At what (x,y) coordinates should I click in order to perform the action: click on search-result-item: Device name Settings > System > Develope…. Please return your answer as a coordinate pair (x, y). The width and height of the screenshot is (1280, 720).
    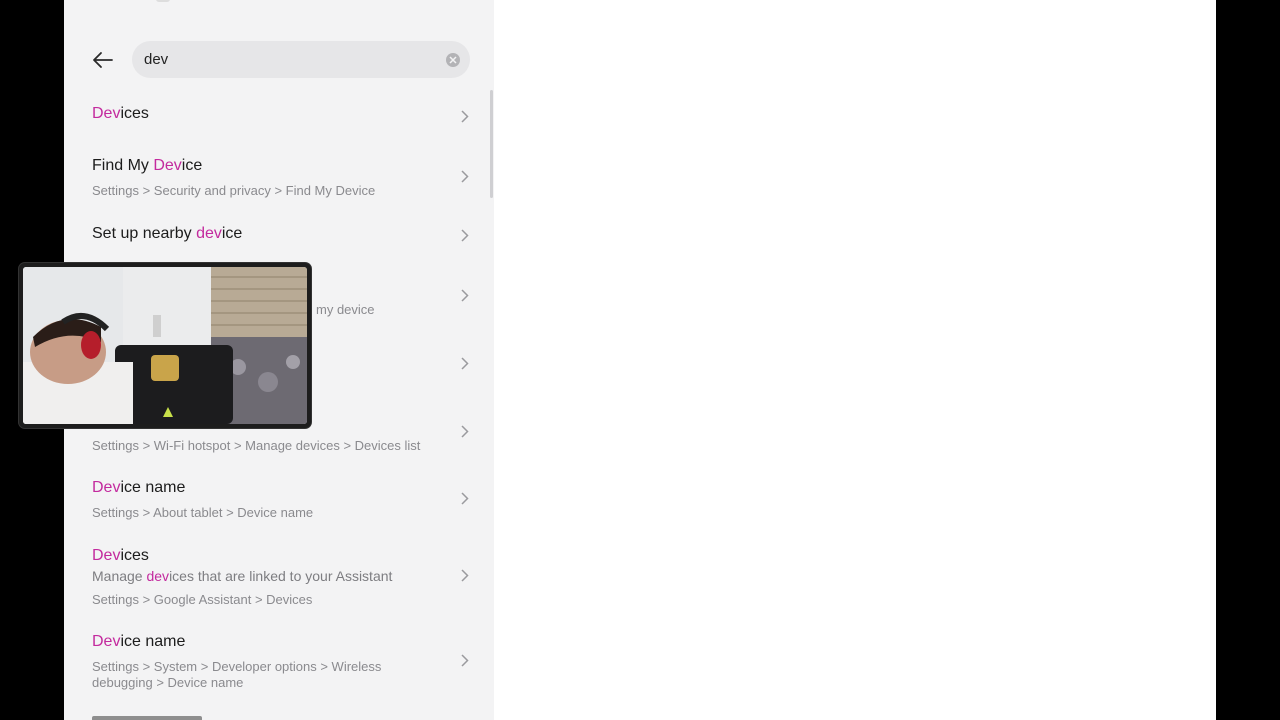
    Looking at the image, I should click on (279, 660).